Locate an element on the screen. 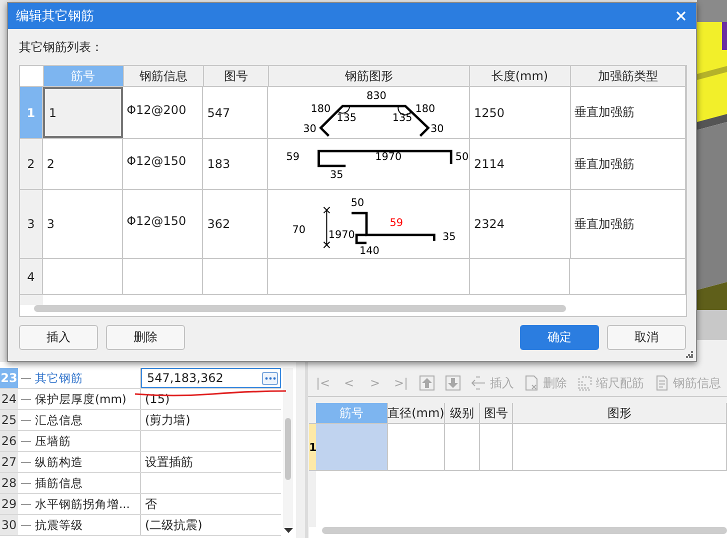 Image resolution: width=727 pixels, height=538 pixels. column-header: 直径(mm) is located at coordinates (416, 413).